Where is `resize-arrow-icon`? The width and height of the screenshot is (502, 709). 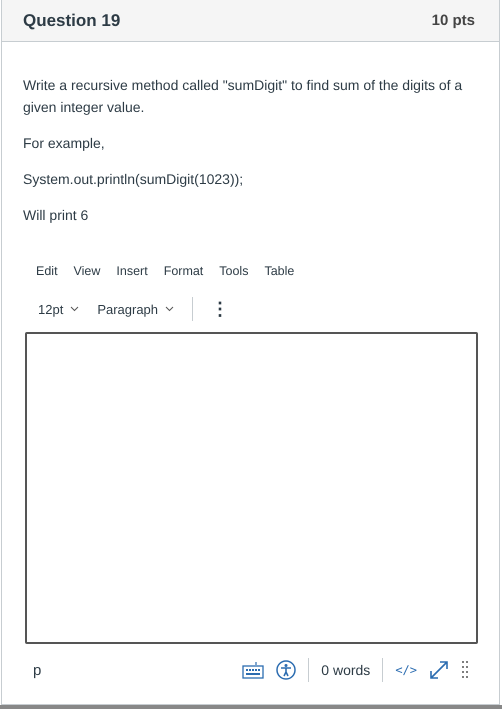
resize-arrow-icon is located at coordinates (439, 670).